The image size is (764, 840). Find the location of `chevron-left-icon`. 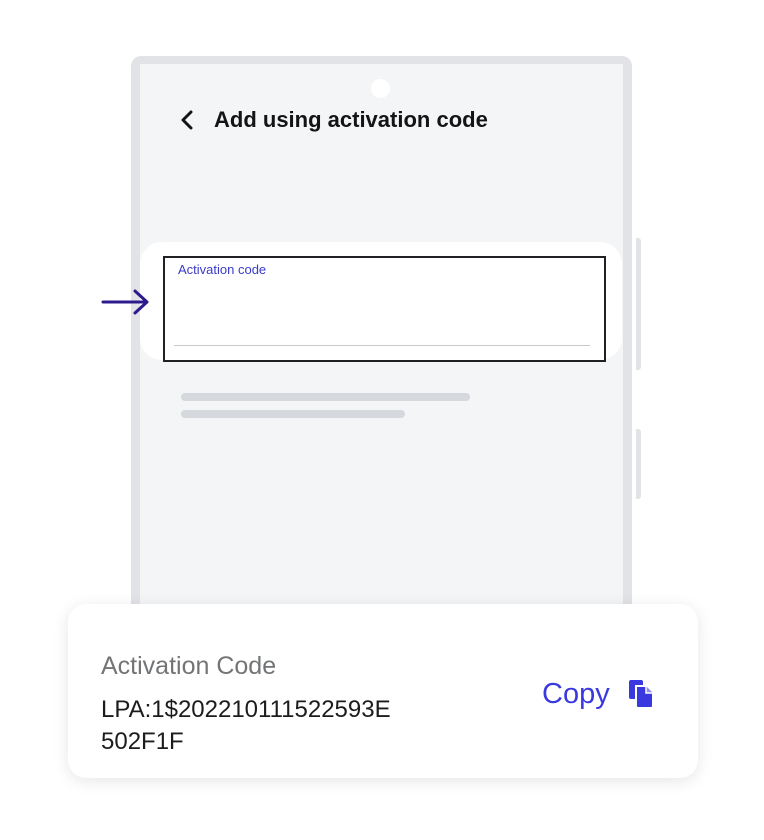

chevron-left-icon is located at coordinates (187, 120).